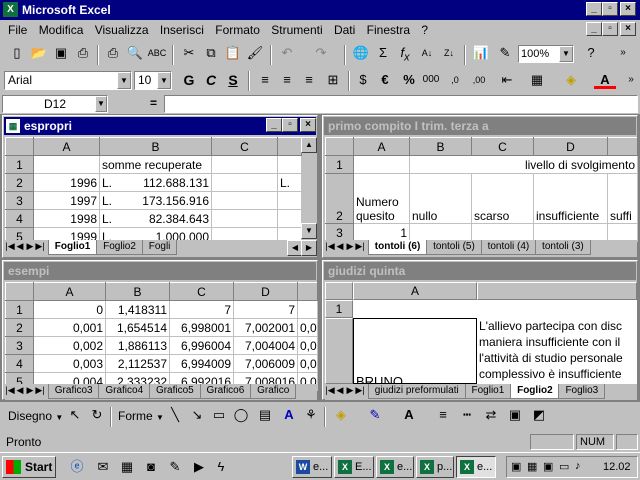 The height and width of the screenshot is (480, 640). I want to click on prev-sheet-icon: ◀, so click(340, 390).